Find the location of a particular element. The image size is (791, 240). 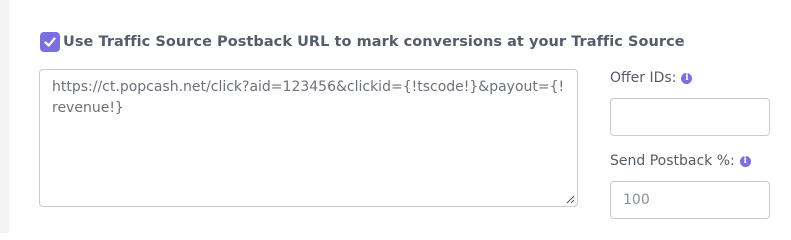

resize-handle-icon is located at coordinates (570, 199).